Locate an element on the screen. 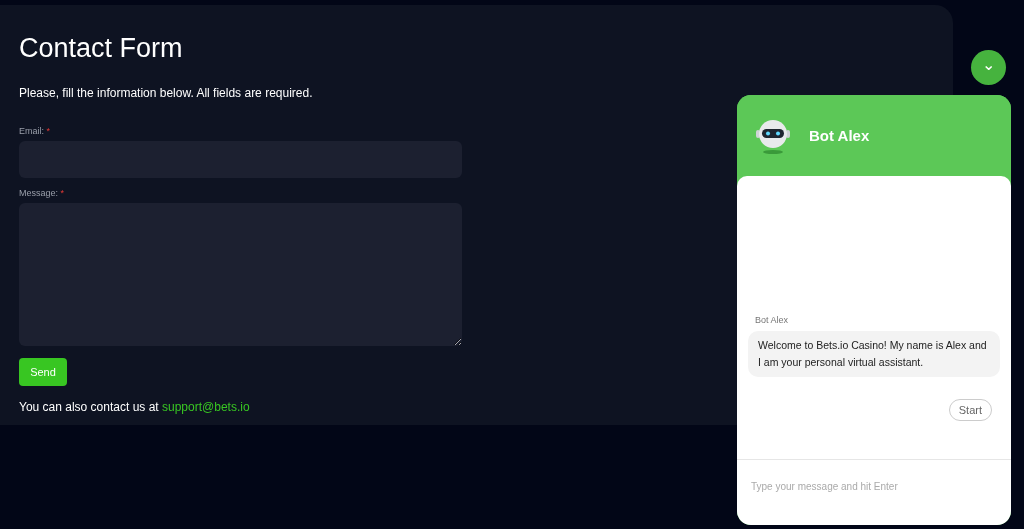  message-field is located at coordinates (240, 274).